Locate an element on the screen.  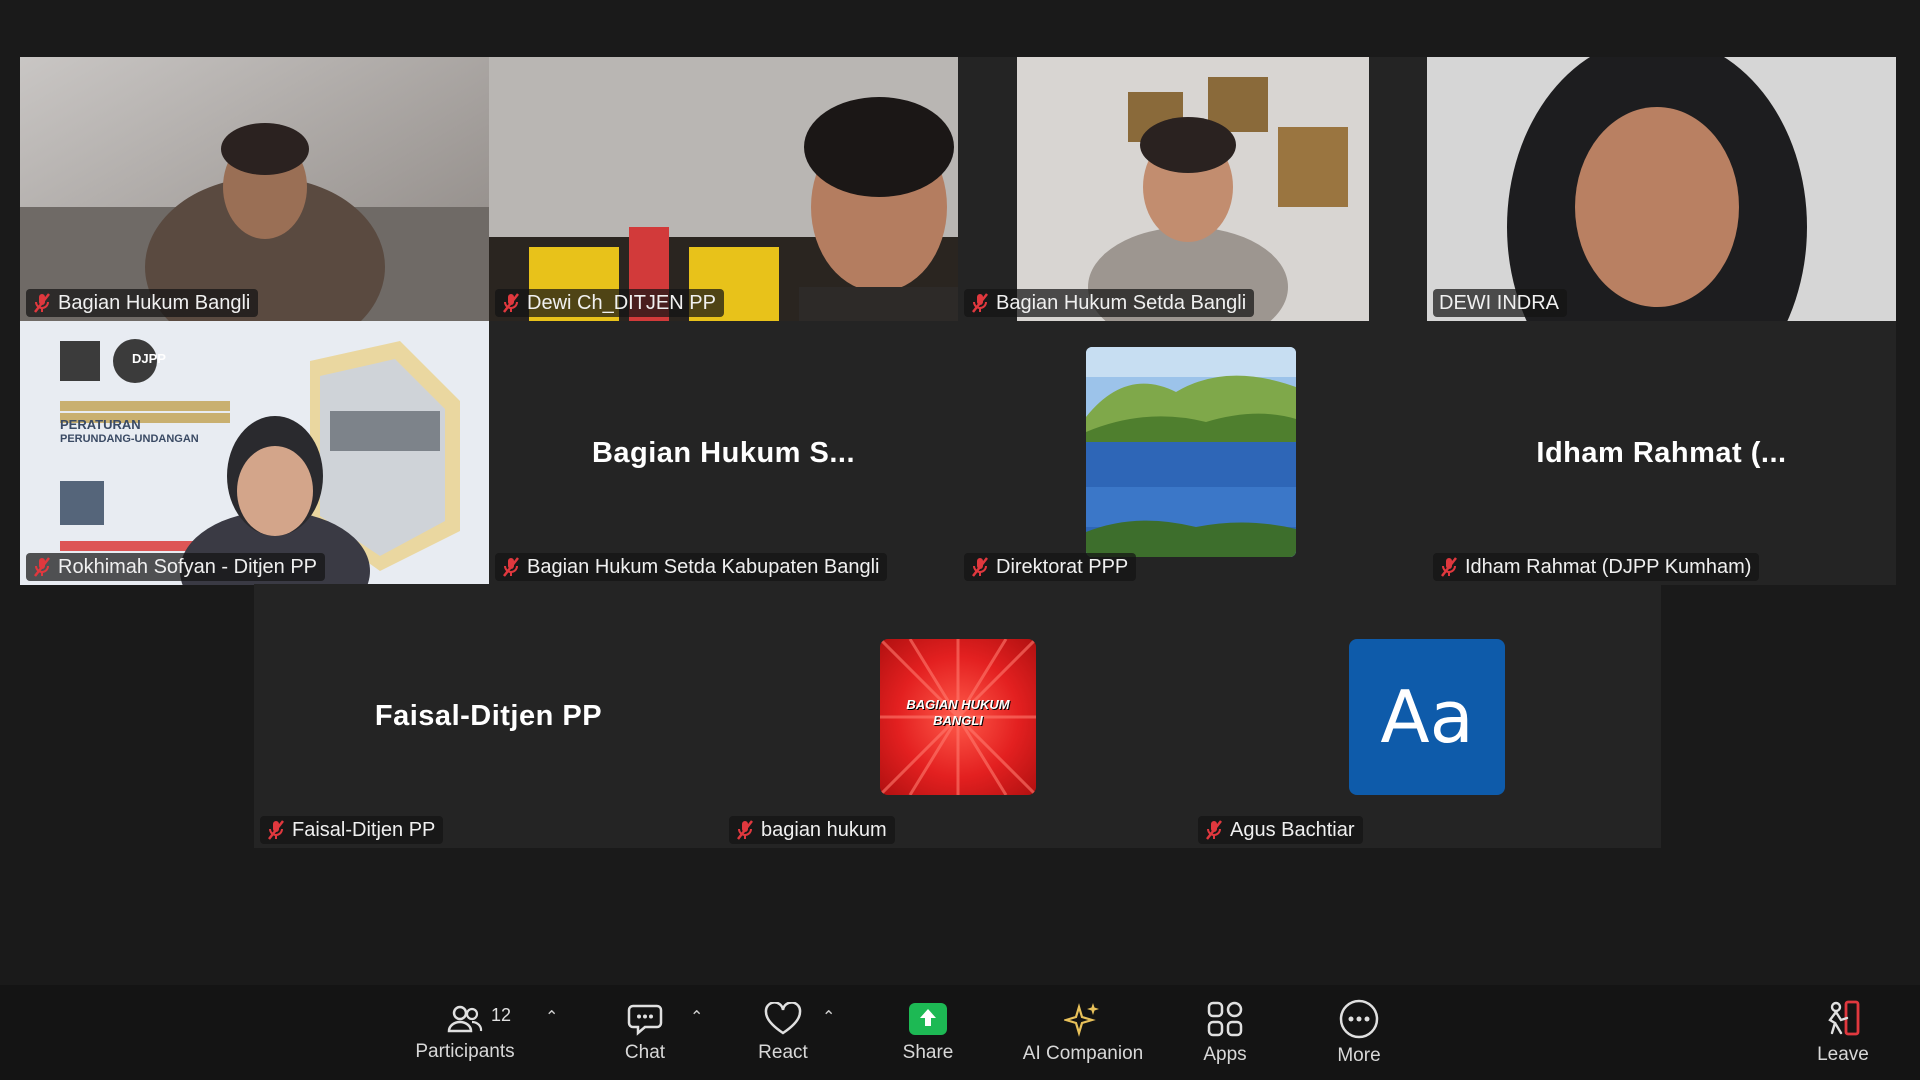
share-button: Share is located at coordinates (928, 1032).